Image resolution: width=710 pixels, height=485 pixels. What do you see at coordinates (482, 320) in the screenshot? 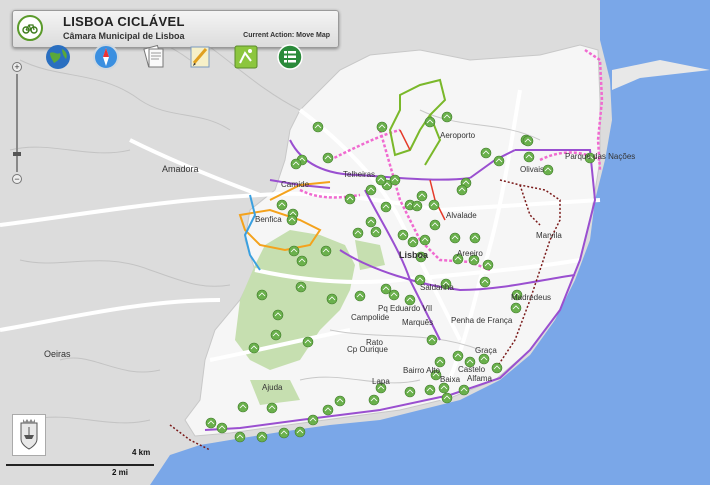
I see `label-penha-franca: Penha de França` at bounding box center [482, 320].